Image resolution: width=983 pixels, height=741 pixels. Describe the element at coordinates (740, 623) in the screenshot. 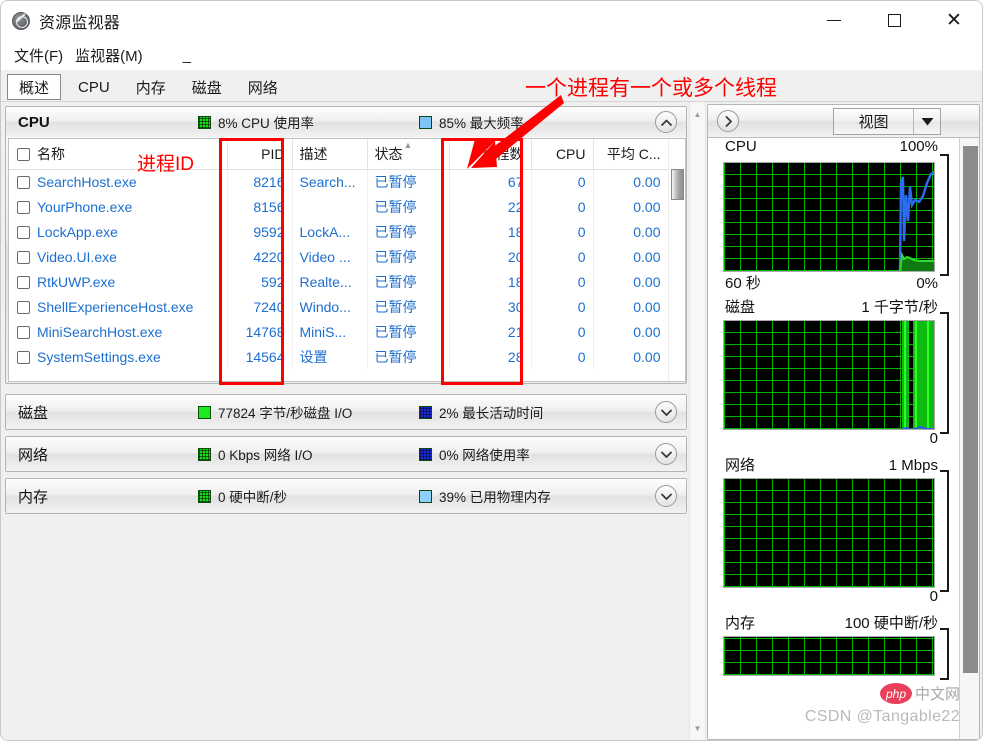

I see `graph-memory-title: 内存` at that location.